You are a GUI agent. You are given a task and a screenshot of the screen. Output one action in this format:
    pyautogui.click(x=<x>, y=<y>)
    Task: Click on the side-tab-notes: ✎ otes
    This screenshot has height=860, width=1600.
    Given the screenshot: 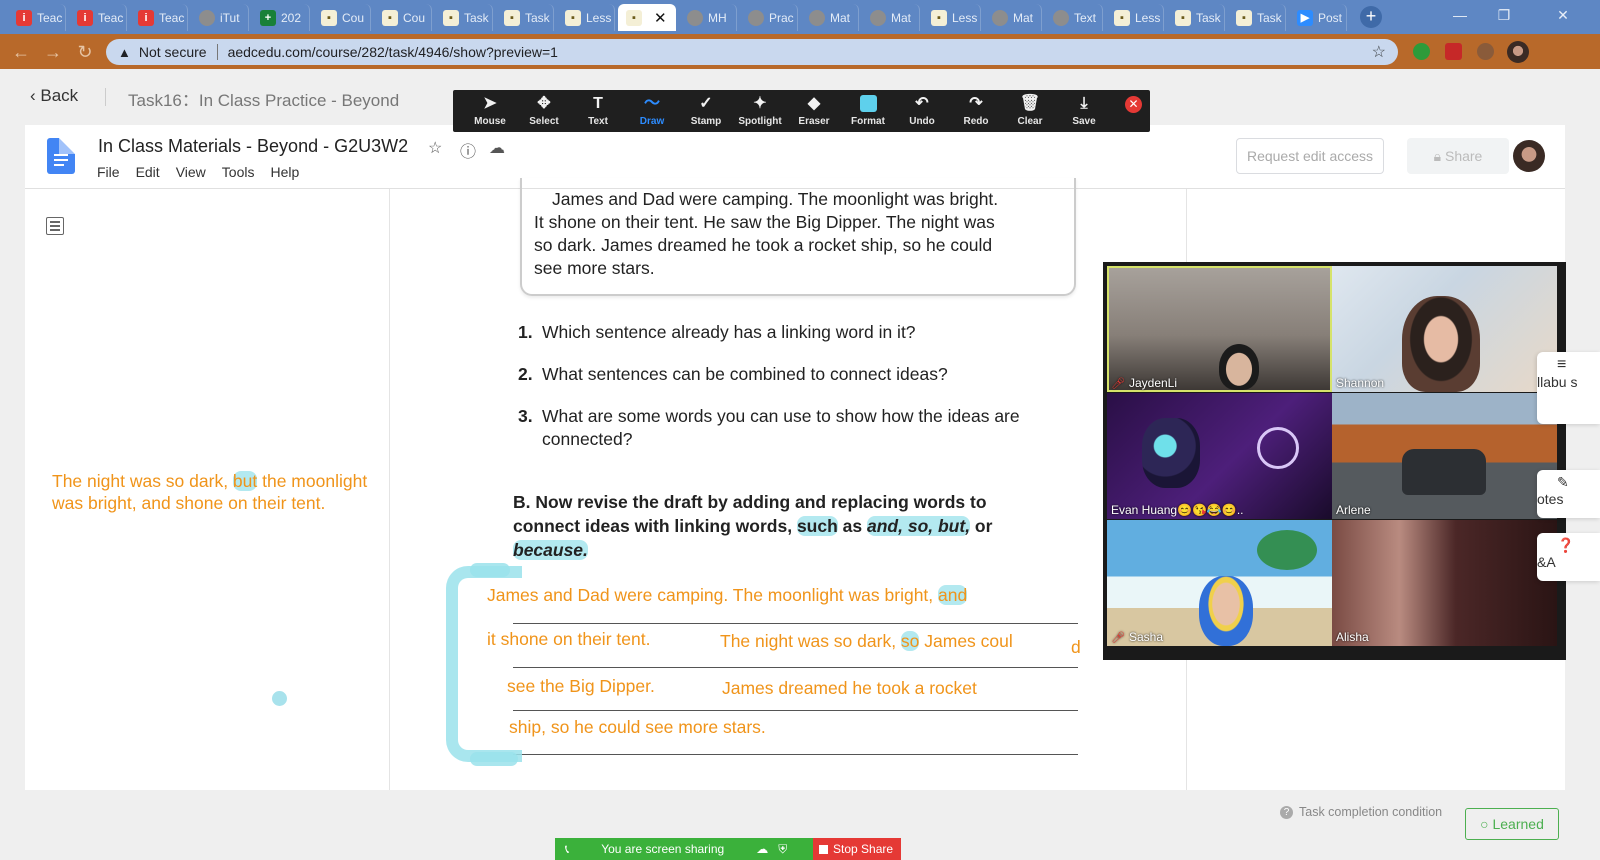 What is the action you would take?
    pyautogui.click(x=1568, y=494)
    